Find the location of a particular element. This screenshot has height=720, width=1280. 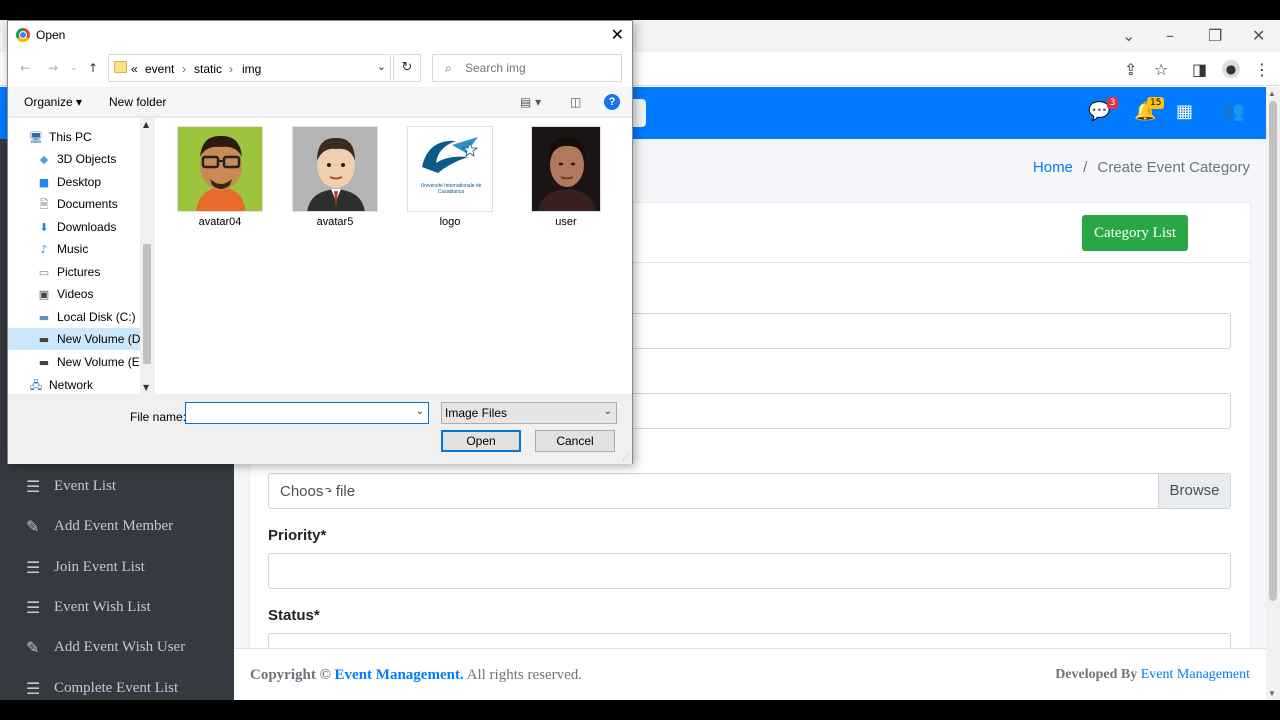

path-segment-img: img is located at coordinates (251, 69).